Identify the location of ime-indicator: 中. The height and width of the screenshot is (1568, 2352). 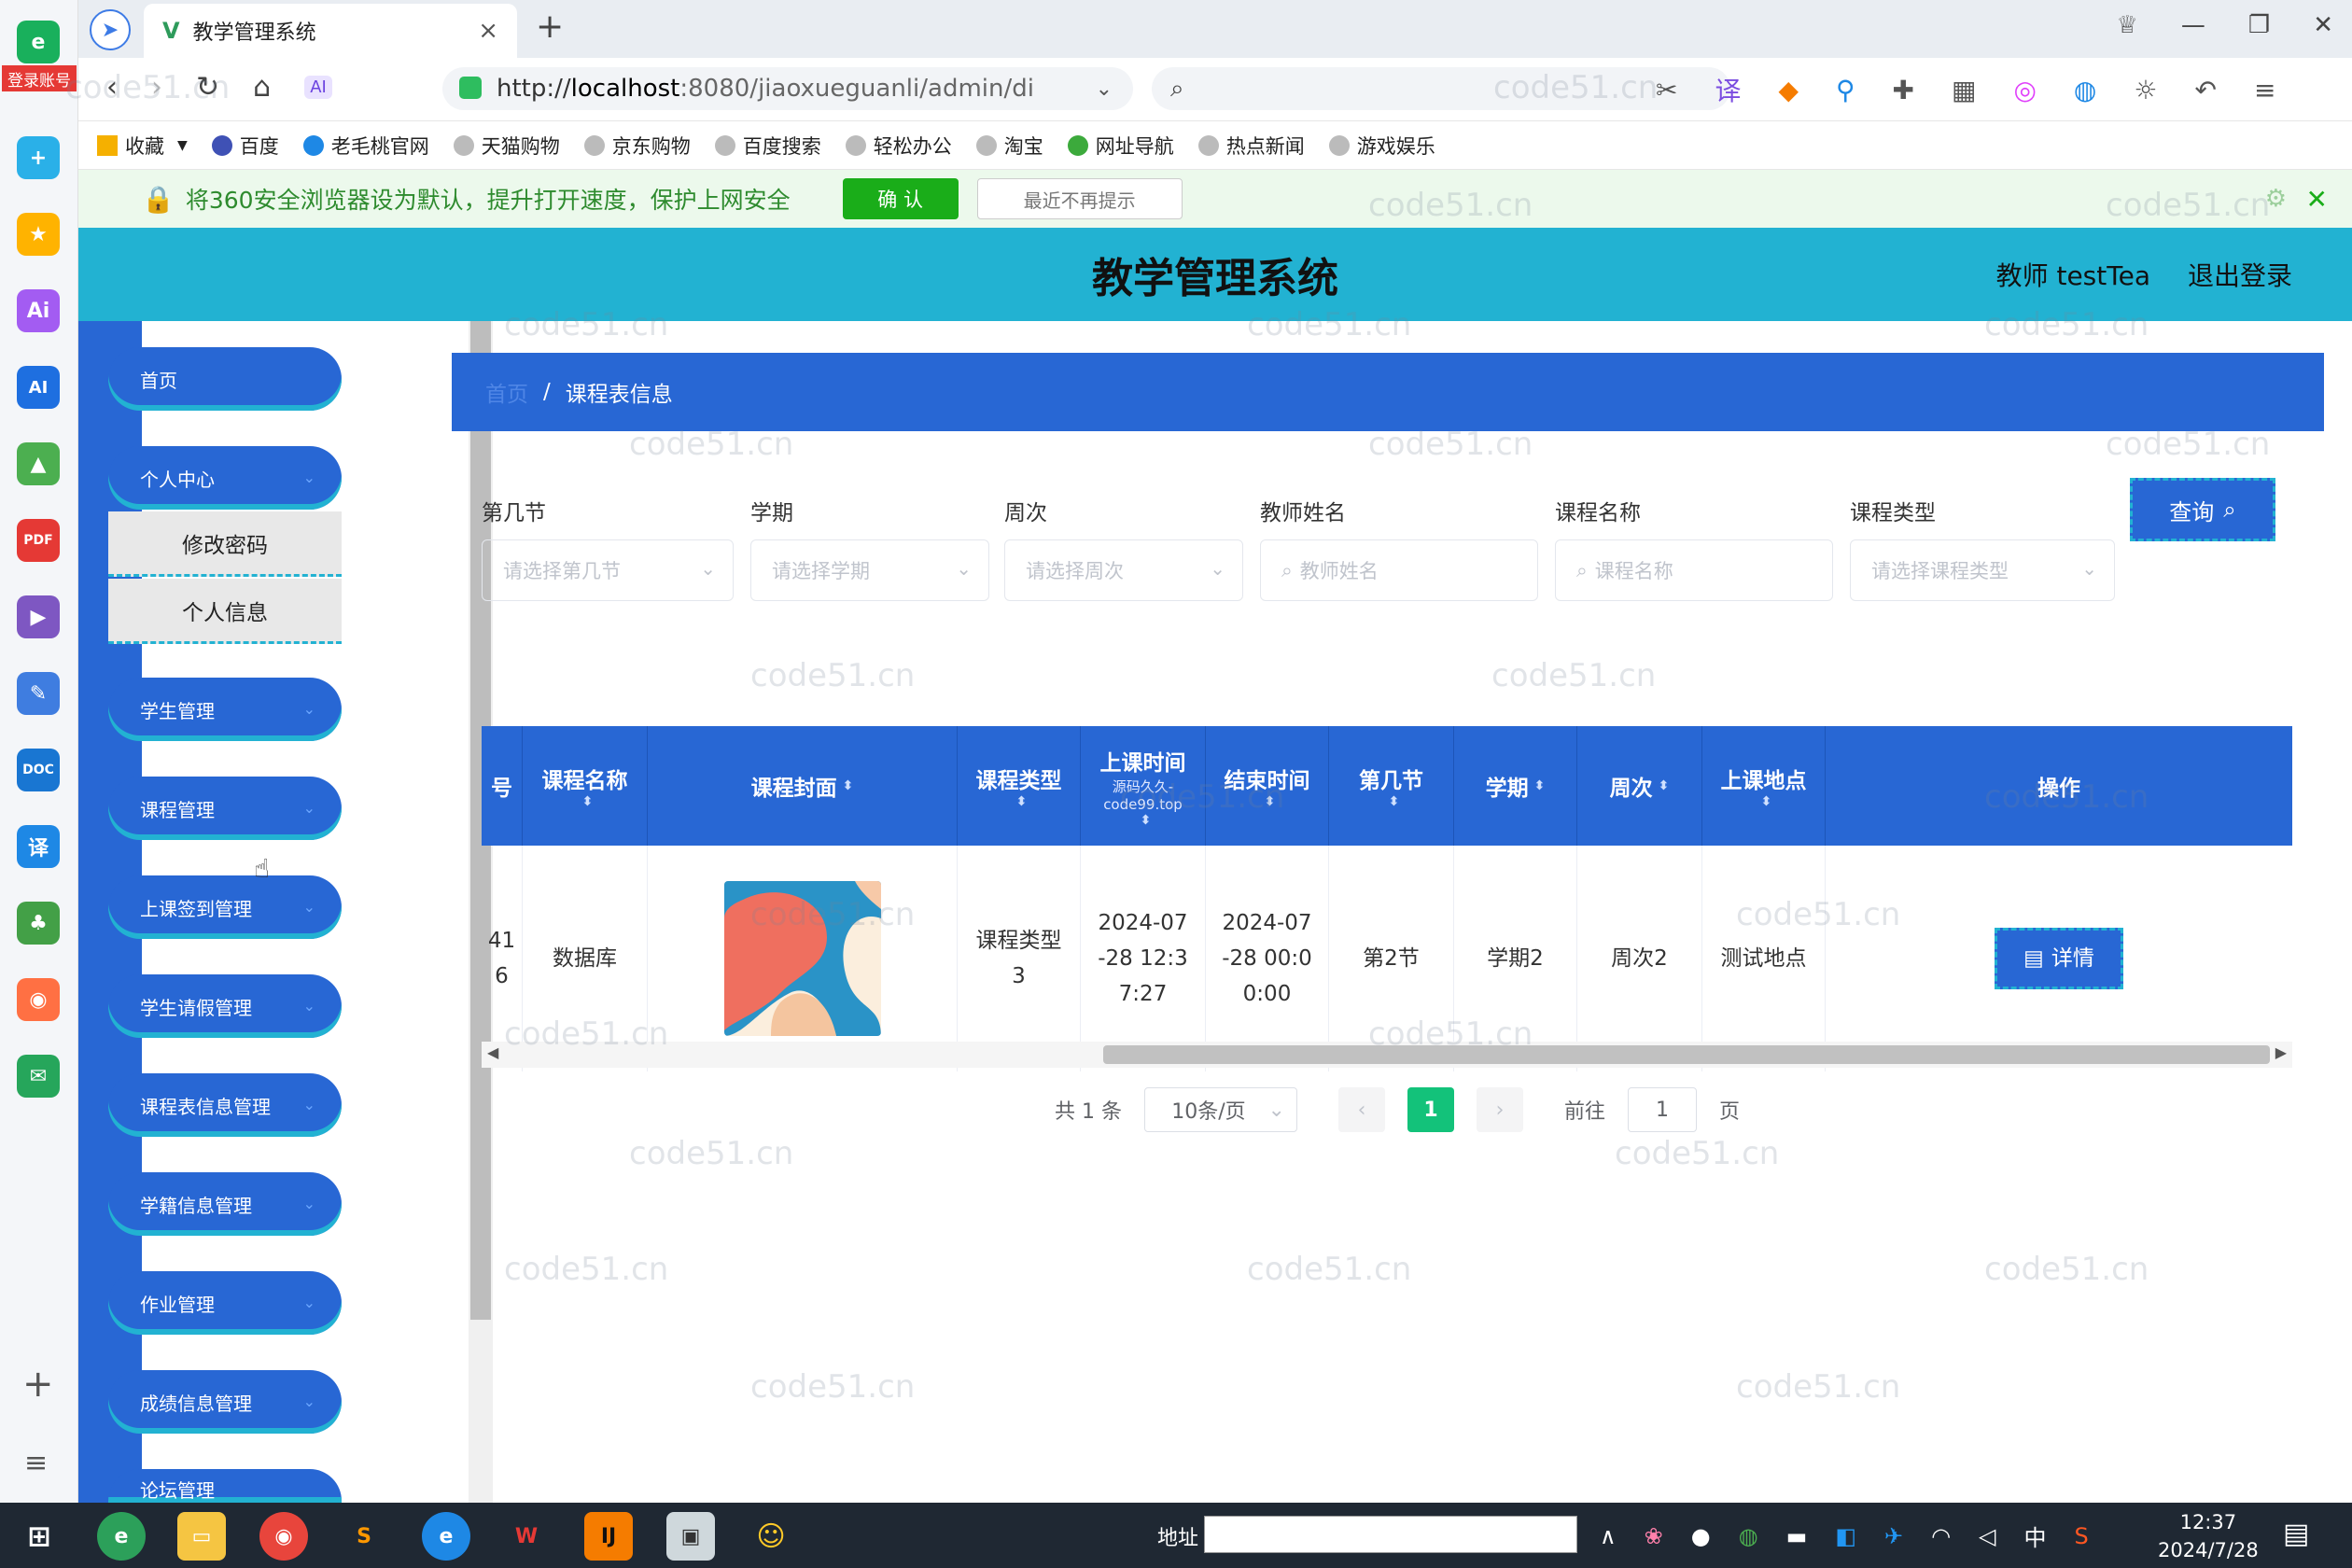
(2035, 1535).